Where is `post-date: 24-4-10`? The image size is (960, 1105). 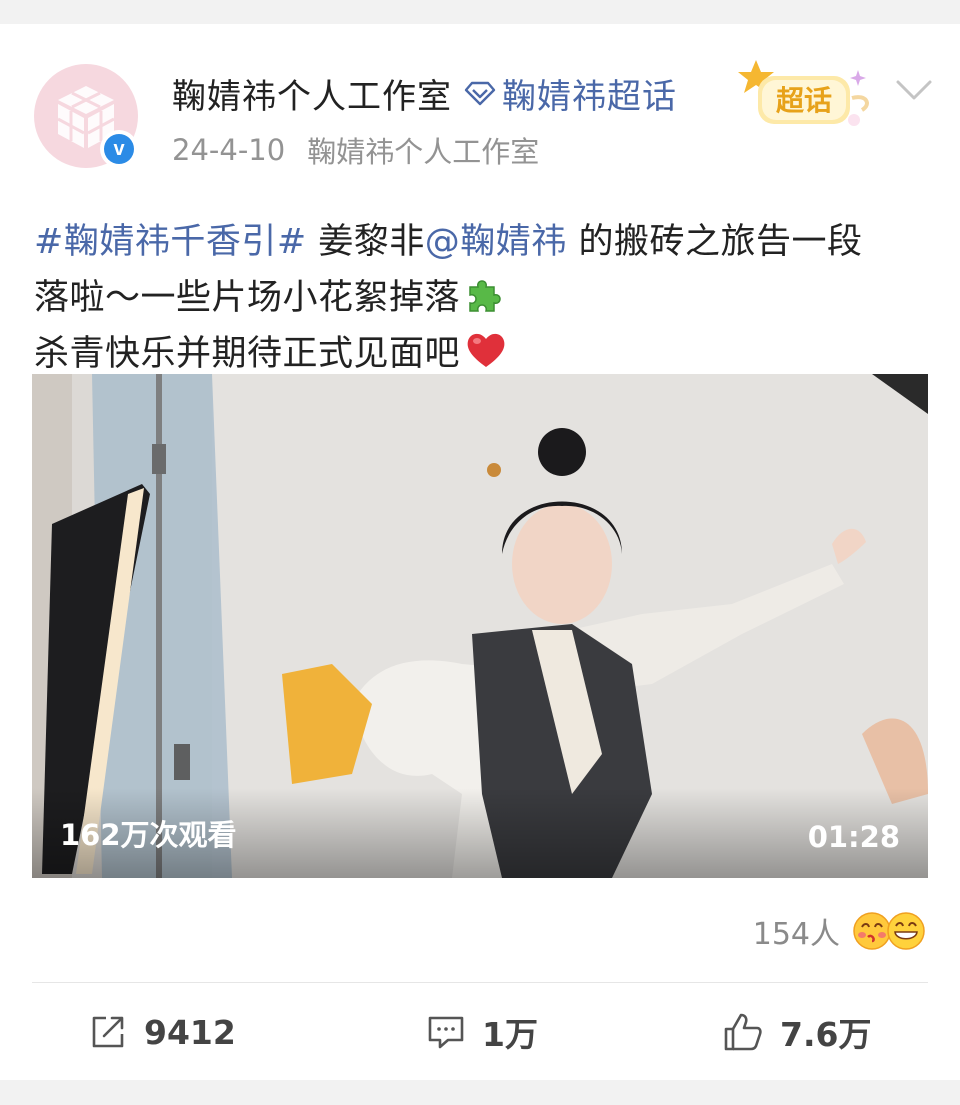
post-date: 24-4-10 is located at coordinates (229, 150).